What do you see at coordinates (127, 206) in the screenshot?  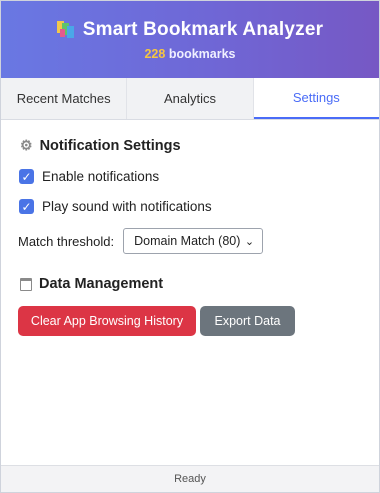 I see `play-sound-label: Play sound with notifications` at bounding box center [127, 206].